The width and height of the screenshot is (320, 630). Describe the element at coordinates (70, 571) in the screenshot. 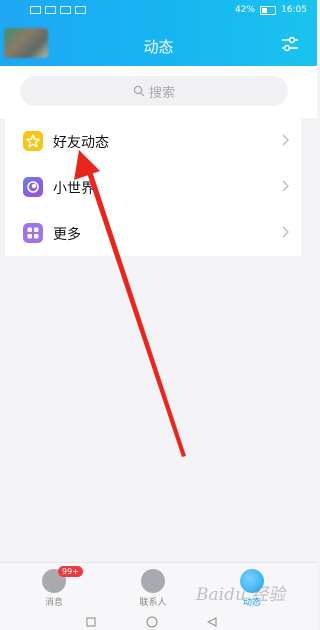

I see `unread-badge: 99+` at that location.